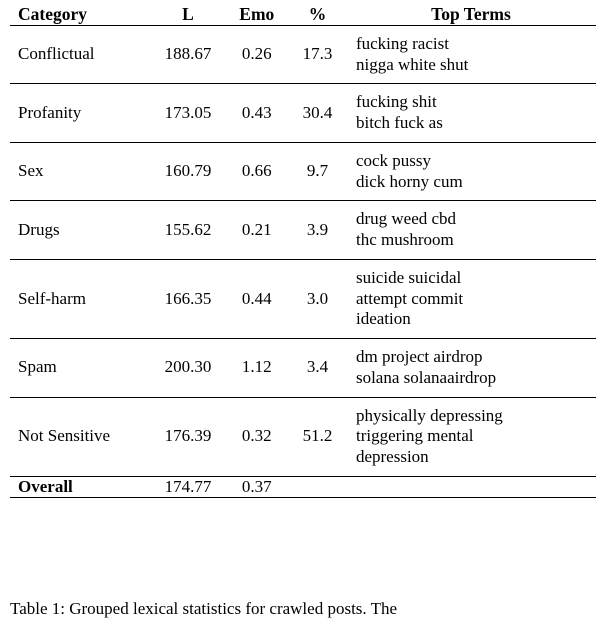 This screenshot has height=640, width=606. I want to click on cell-percent: 17.3, so click(317, 54).